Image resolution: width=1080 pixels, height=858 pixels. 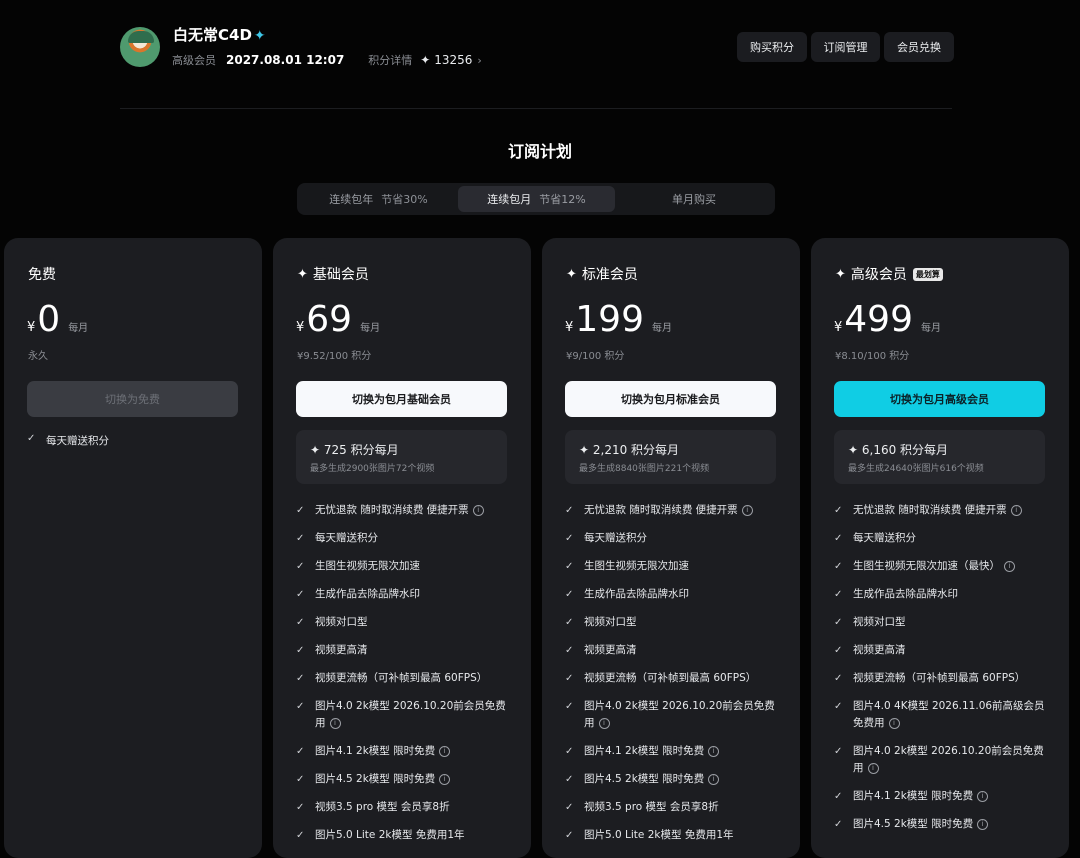 What do you see at coordinates (595, 356) in the screenshot?
I see `per-points-price: ¥9/100 积分` at bounding box center [595, 356].